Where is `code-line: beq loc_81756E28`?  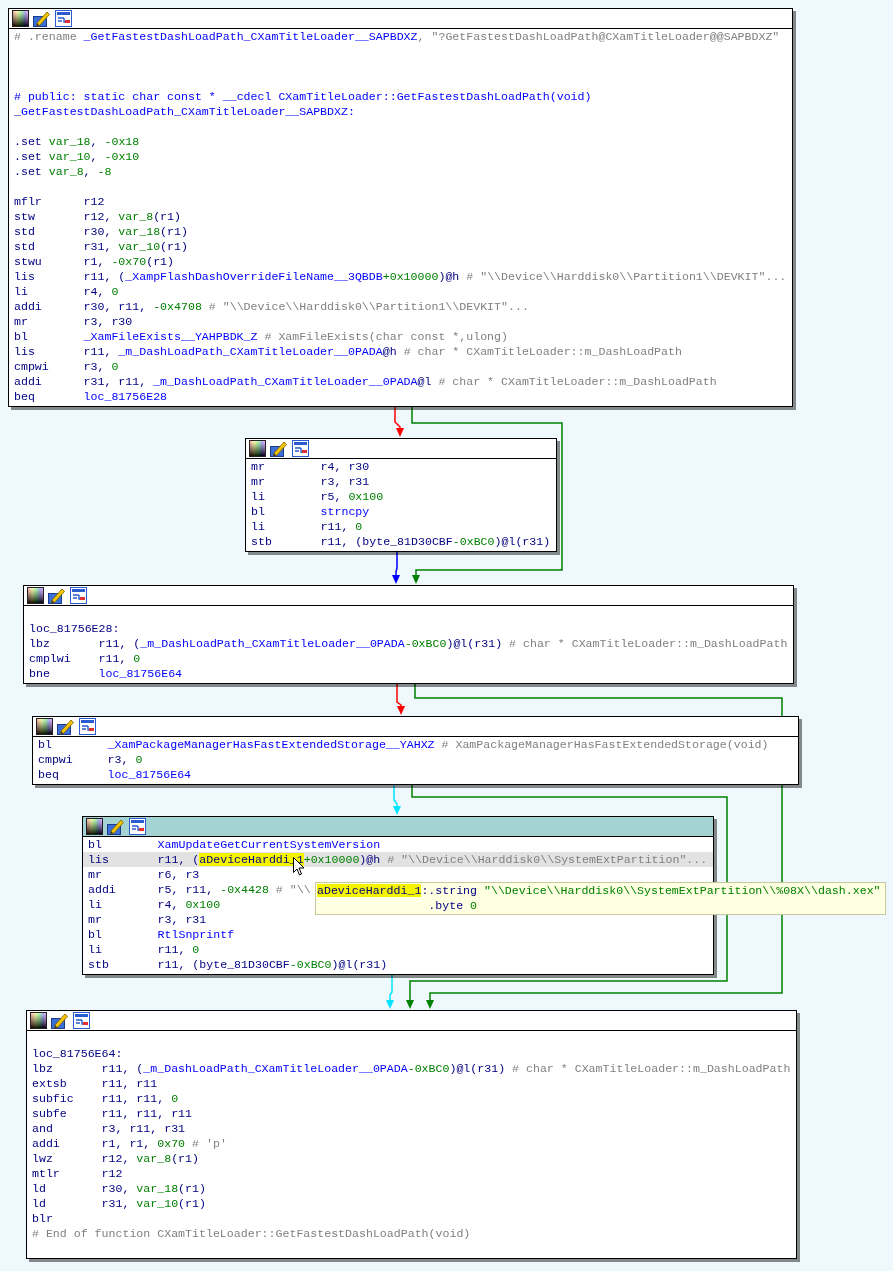
code-line: beq loc_81756E28 is located at coordinates (401, 396).